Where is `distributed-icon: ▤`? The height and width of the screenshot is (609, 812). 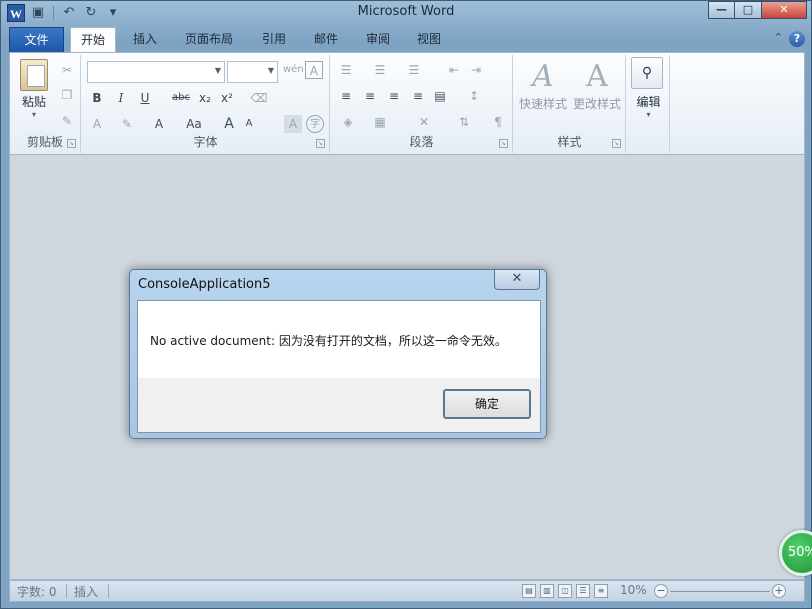
distributed-icon: ▤ is located at coordinates (440, 96).